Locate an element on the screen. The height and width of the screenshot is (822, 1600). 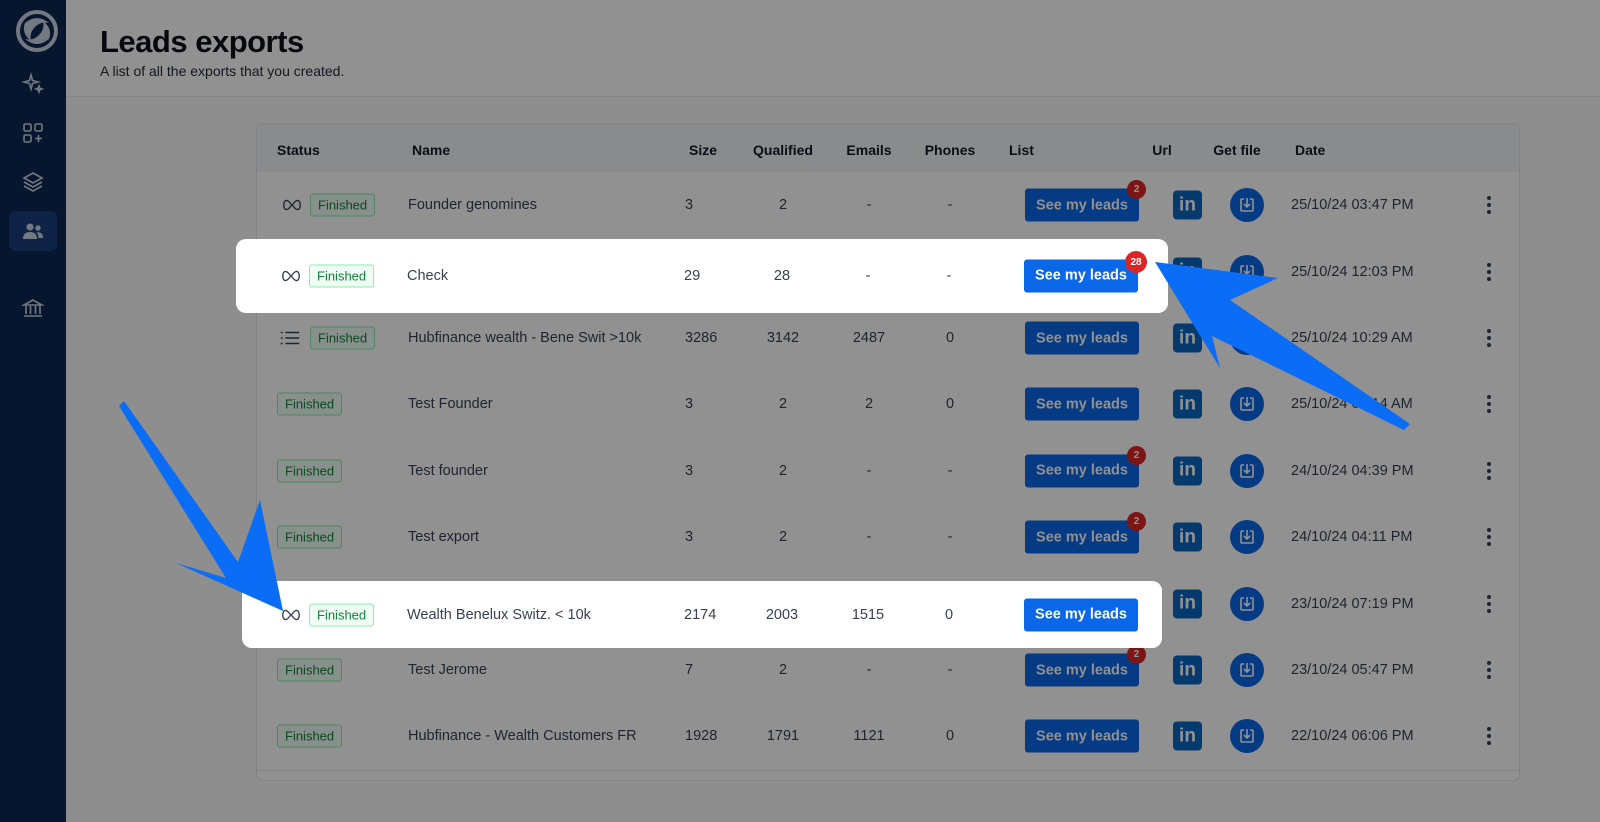
column-list: List is located at coordinates (1021, 150).